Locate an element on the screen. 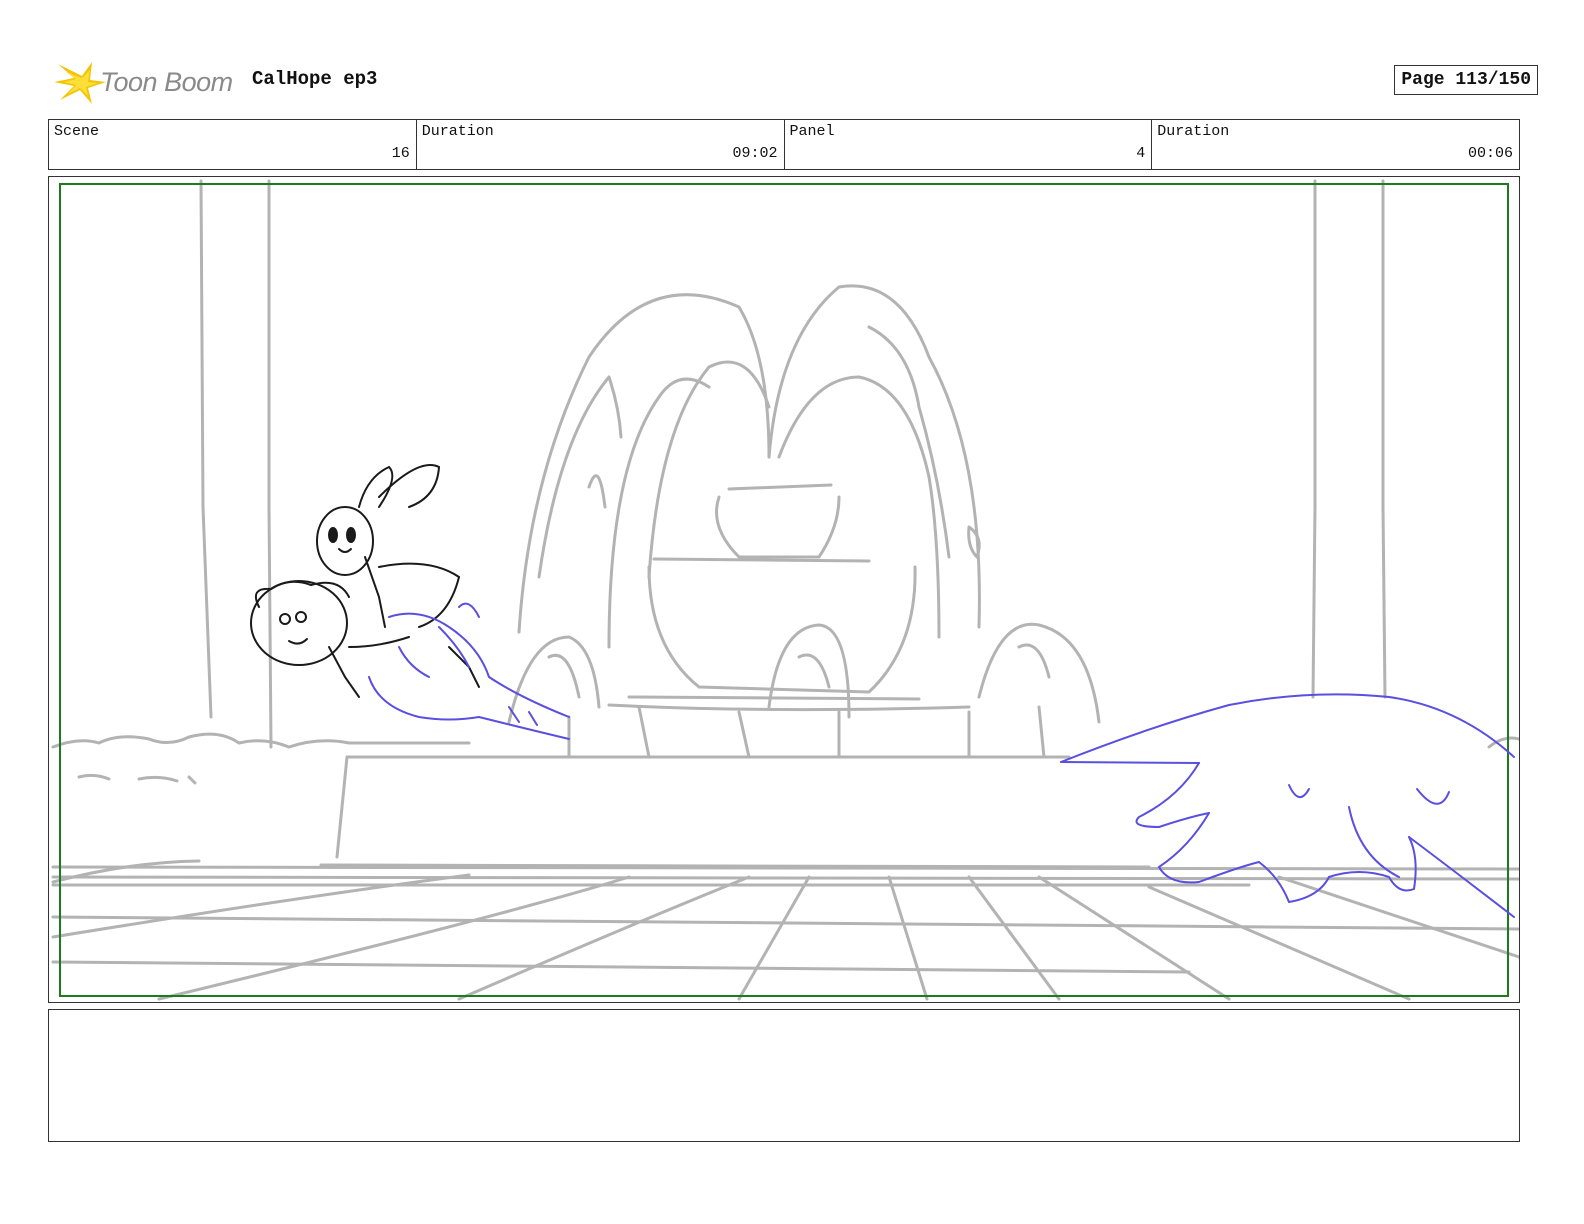 This screenshot has width=1584, height=1224. scene-duration-value: 09:02 is located at coordinates (755, 153).